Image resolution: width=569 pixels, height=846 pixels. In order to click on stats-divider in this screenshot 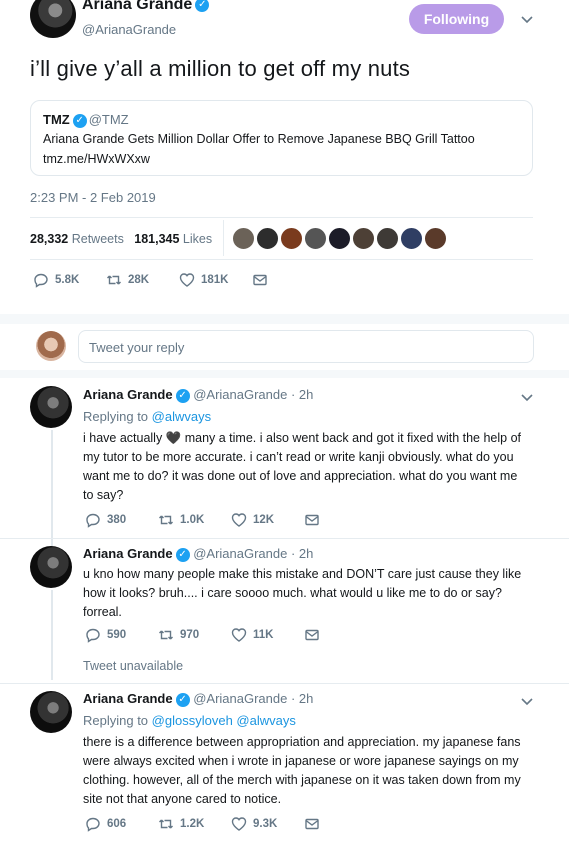, I will do `click(223, 238)`.